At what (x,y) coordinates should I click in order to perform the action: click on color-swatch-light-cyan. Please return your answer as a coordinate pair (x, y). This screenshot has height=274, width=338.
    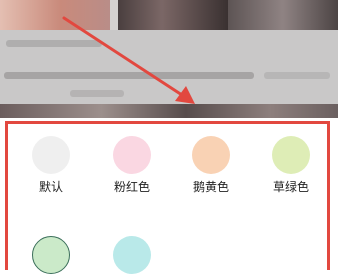
    Looking at the image, I should click on (132, 255).